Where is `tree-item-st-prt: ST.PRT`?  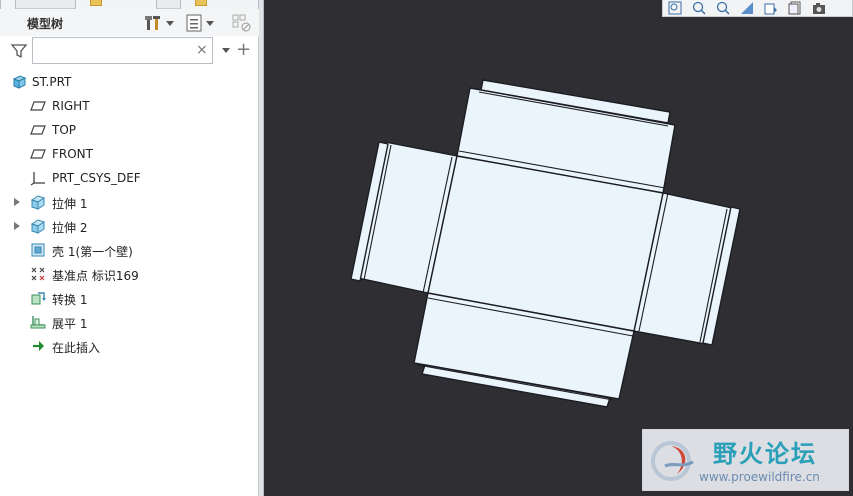 tree-item-st-prt: ST.PRT is located at coordinates (129, 82).